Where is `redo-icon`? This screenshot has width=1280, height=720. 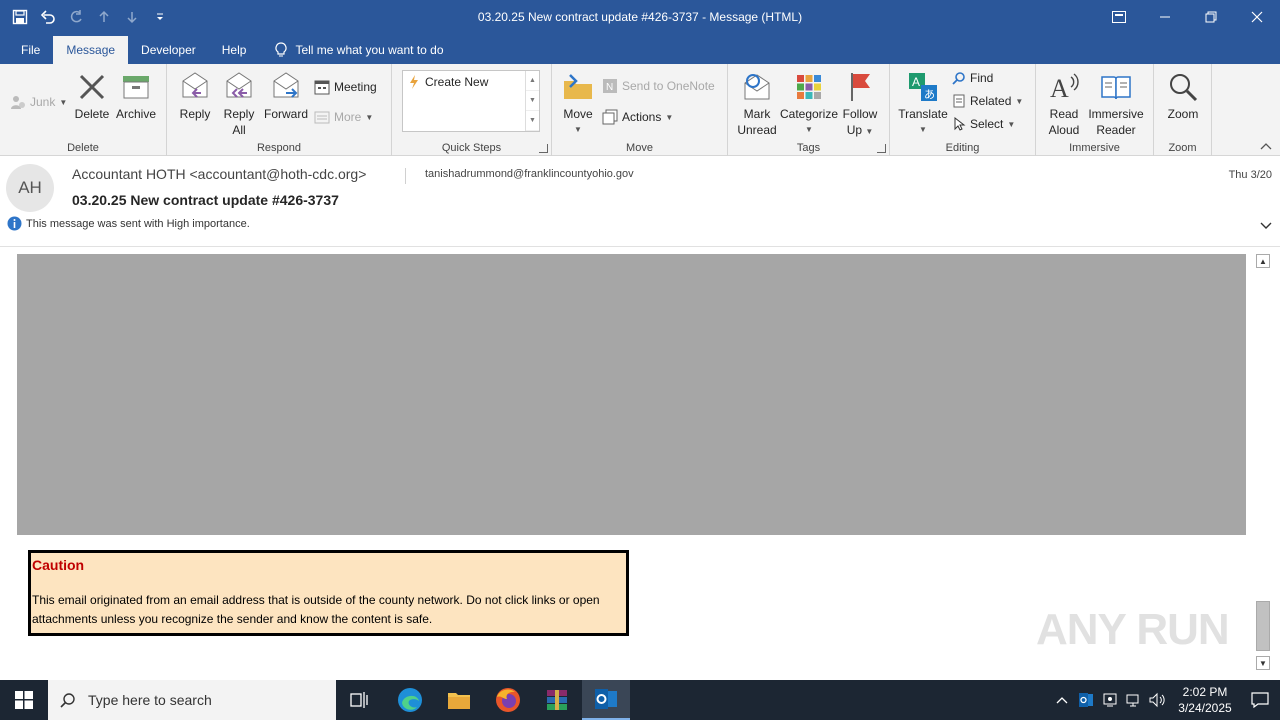 redo-icon is located at coordinates (76, 17).